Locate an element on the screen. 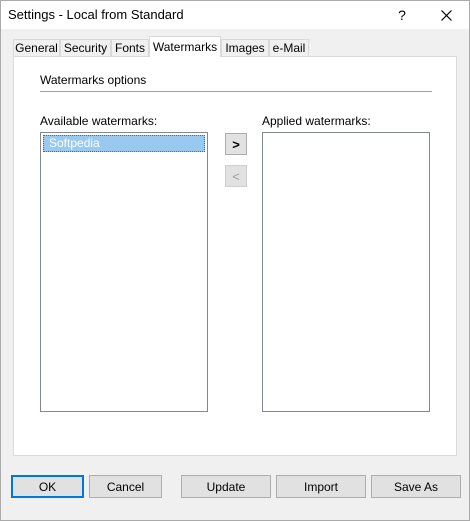 Image resolution: width=470 pixels, height=521 pixels. tab-general: General is located at coordinates (36, 47).